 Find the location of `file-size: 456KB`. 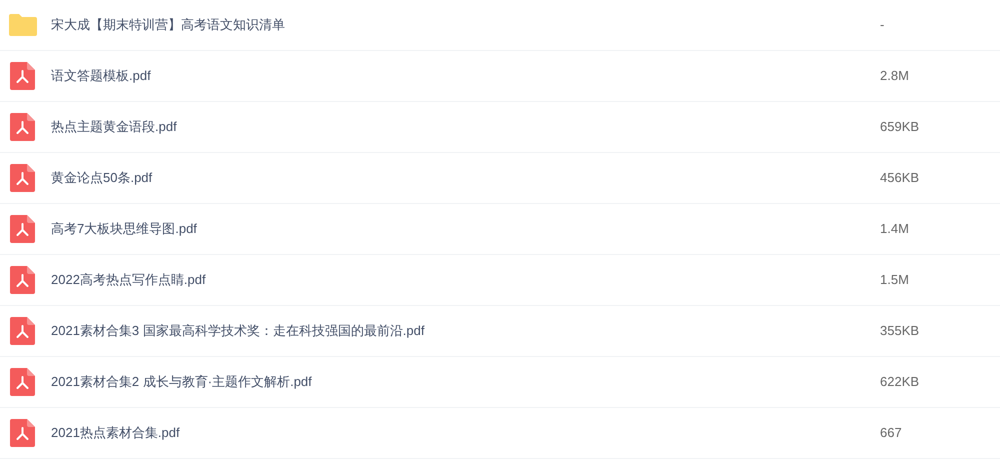

file-size: 456KB is located at coordinates (900, 178).